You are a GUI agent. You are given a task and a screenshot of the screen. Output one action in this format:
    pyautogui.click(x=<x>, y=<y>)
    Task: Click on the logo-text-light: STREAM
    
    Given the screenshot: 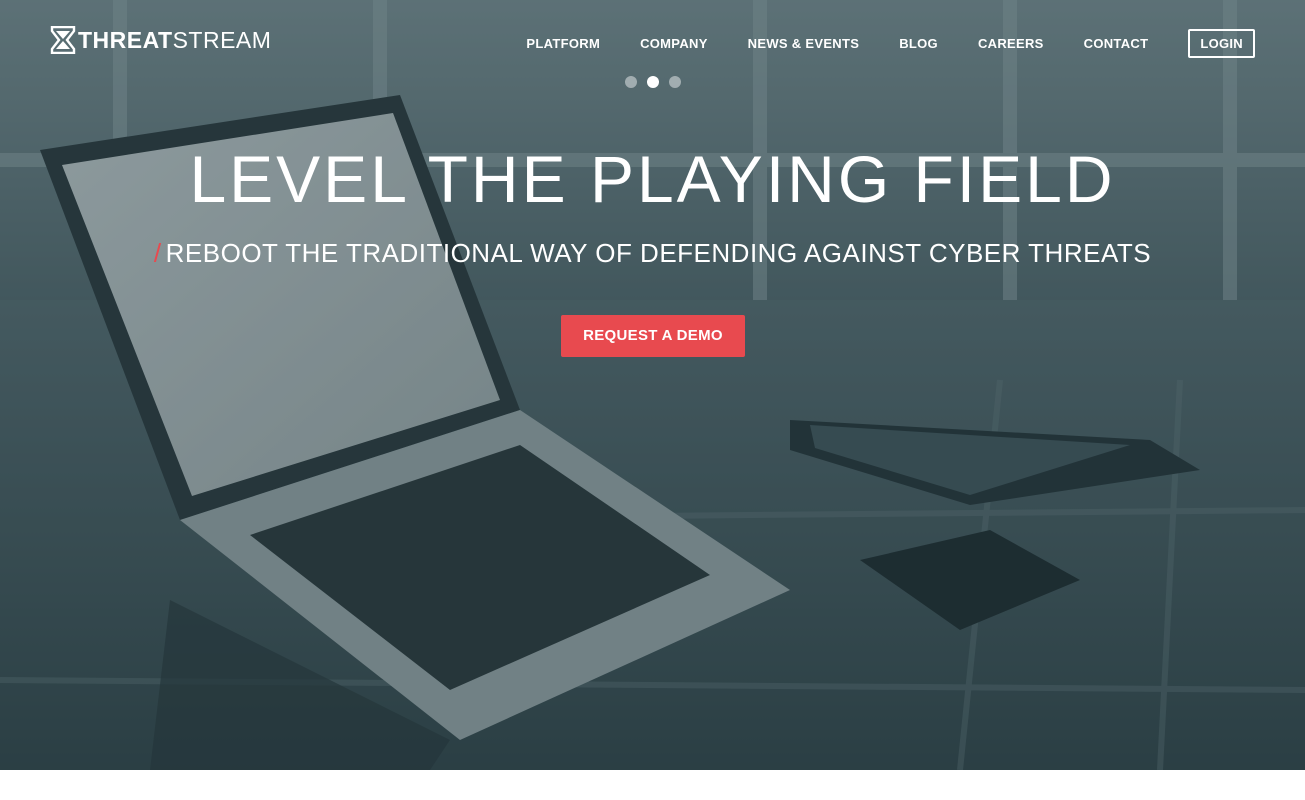 What is the action you would take?
    pyautogui.click(x=222, y=40)
    